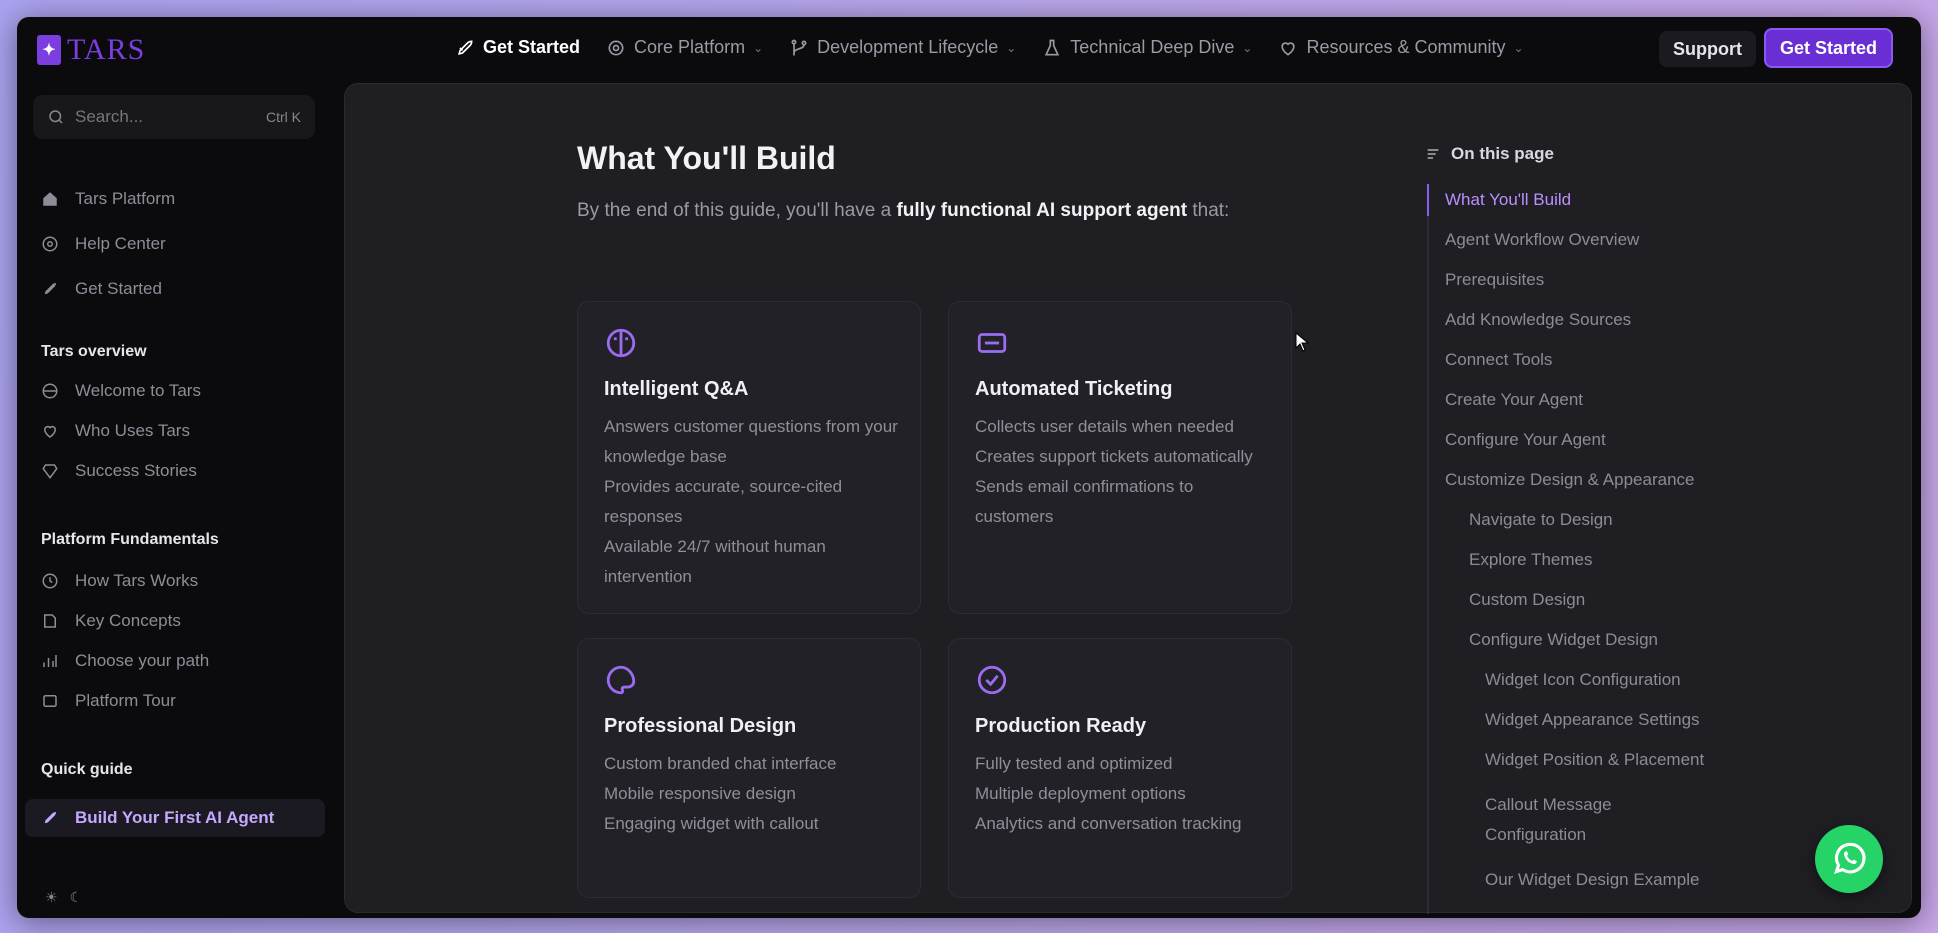 This screenshot has height=933, width=1938. What do you see at coordinates (1592, 720) in the screenshot?
I see `toc-item: Widget Appearance Settings` at bounding box center [1592, 720].